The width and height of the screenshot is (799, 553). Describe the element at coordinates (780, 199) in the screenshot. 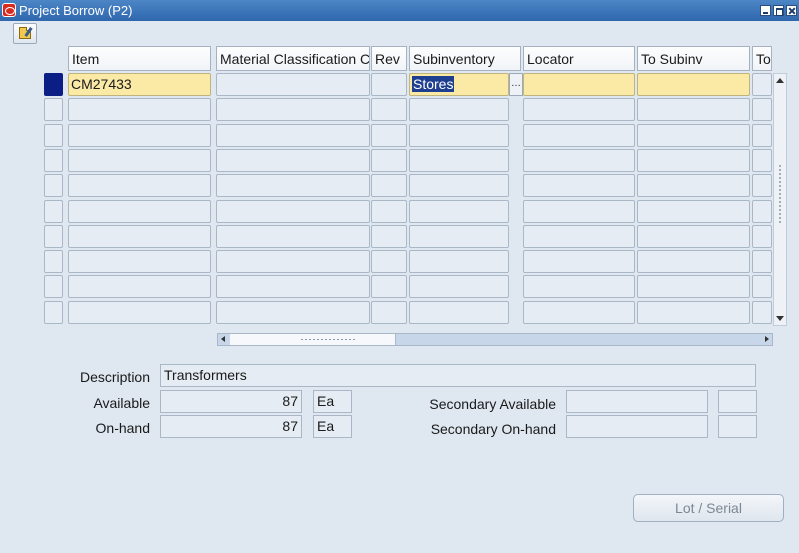

I see `vertical-scrollbar` at that location.